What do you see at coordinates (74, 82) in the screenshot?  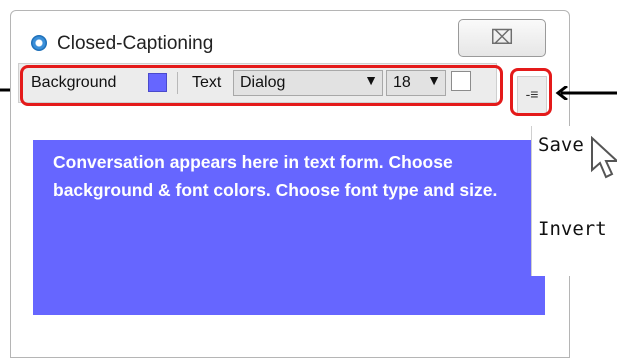 I see `background-label: Background` at bounding box center [74, 82].